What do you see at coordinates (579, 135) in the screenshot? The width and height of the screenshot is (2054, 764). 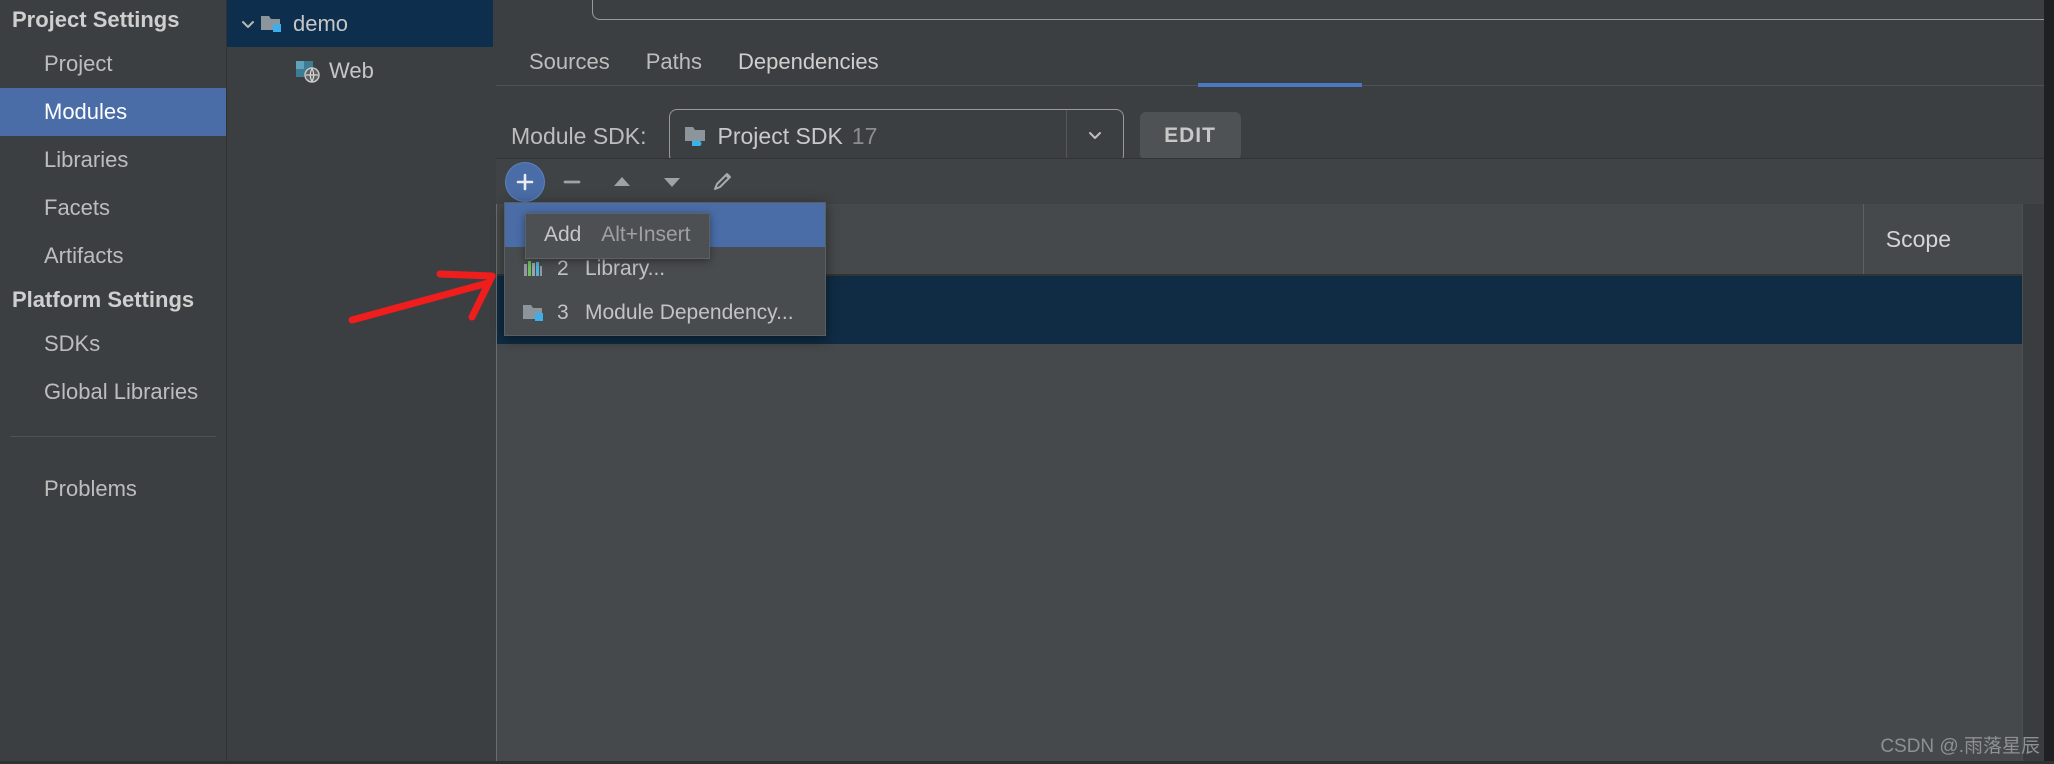 I see `module-sdk-label: Module SDK:` at bounding box center [579, 135].